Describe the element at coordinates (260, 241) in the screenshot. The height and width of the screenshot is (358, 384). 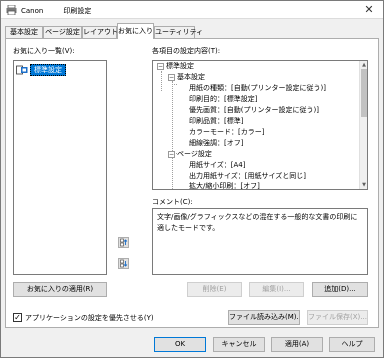
I see `comment-box: 文字/画像/グラフィックスなどの混在する一般的な文書の印刷に適したモードです。` at that location.